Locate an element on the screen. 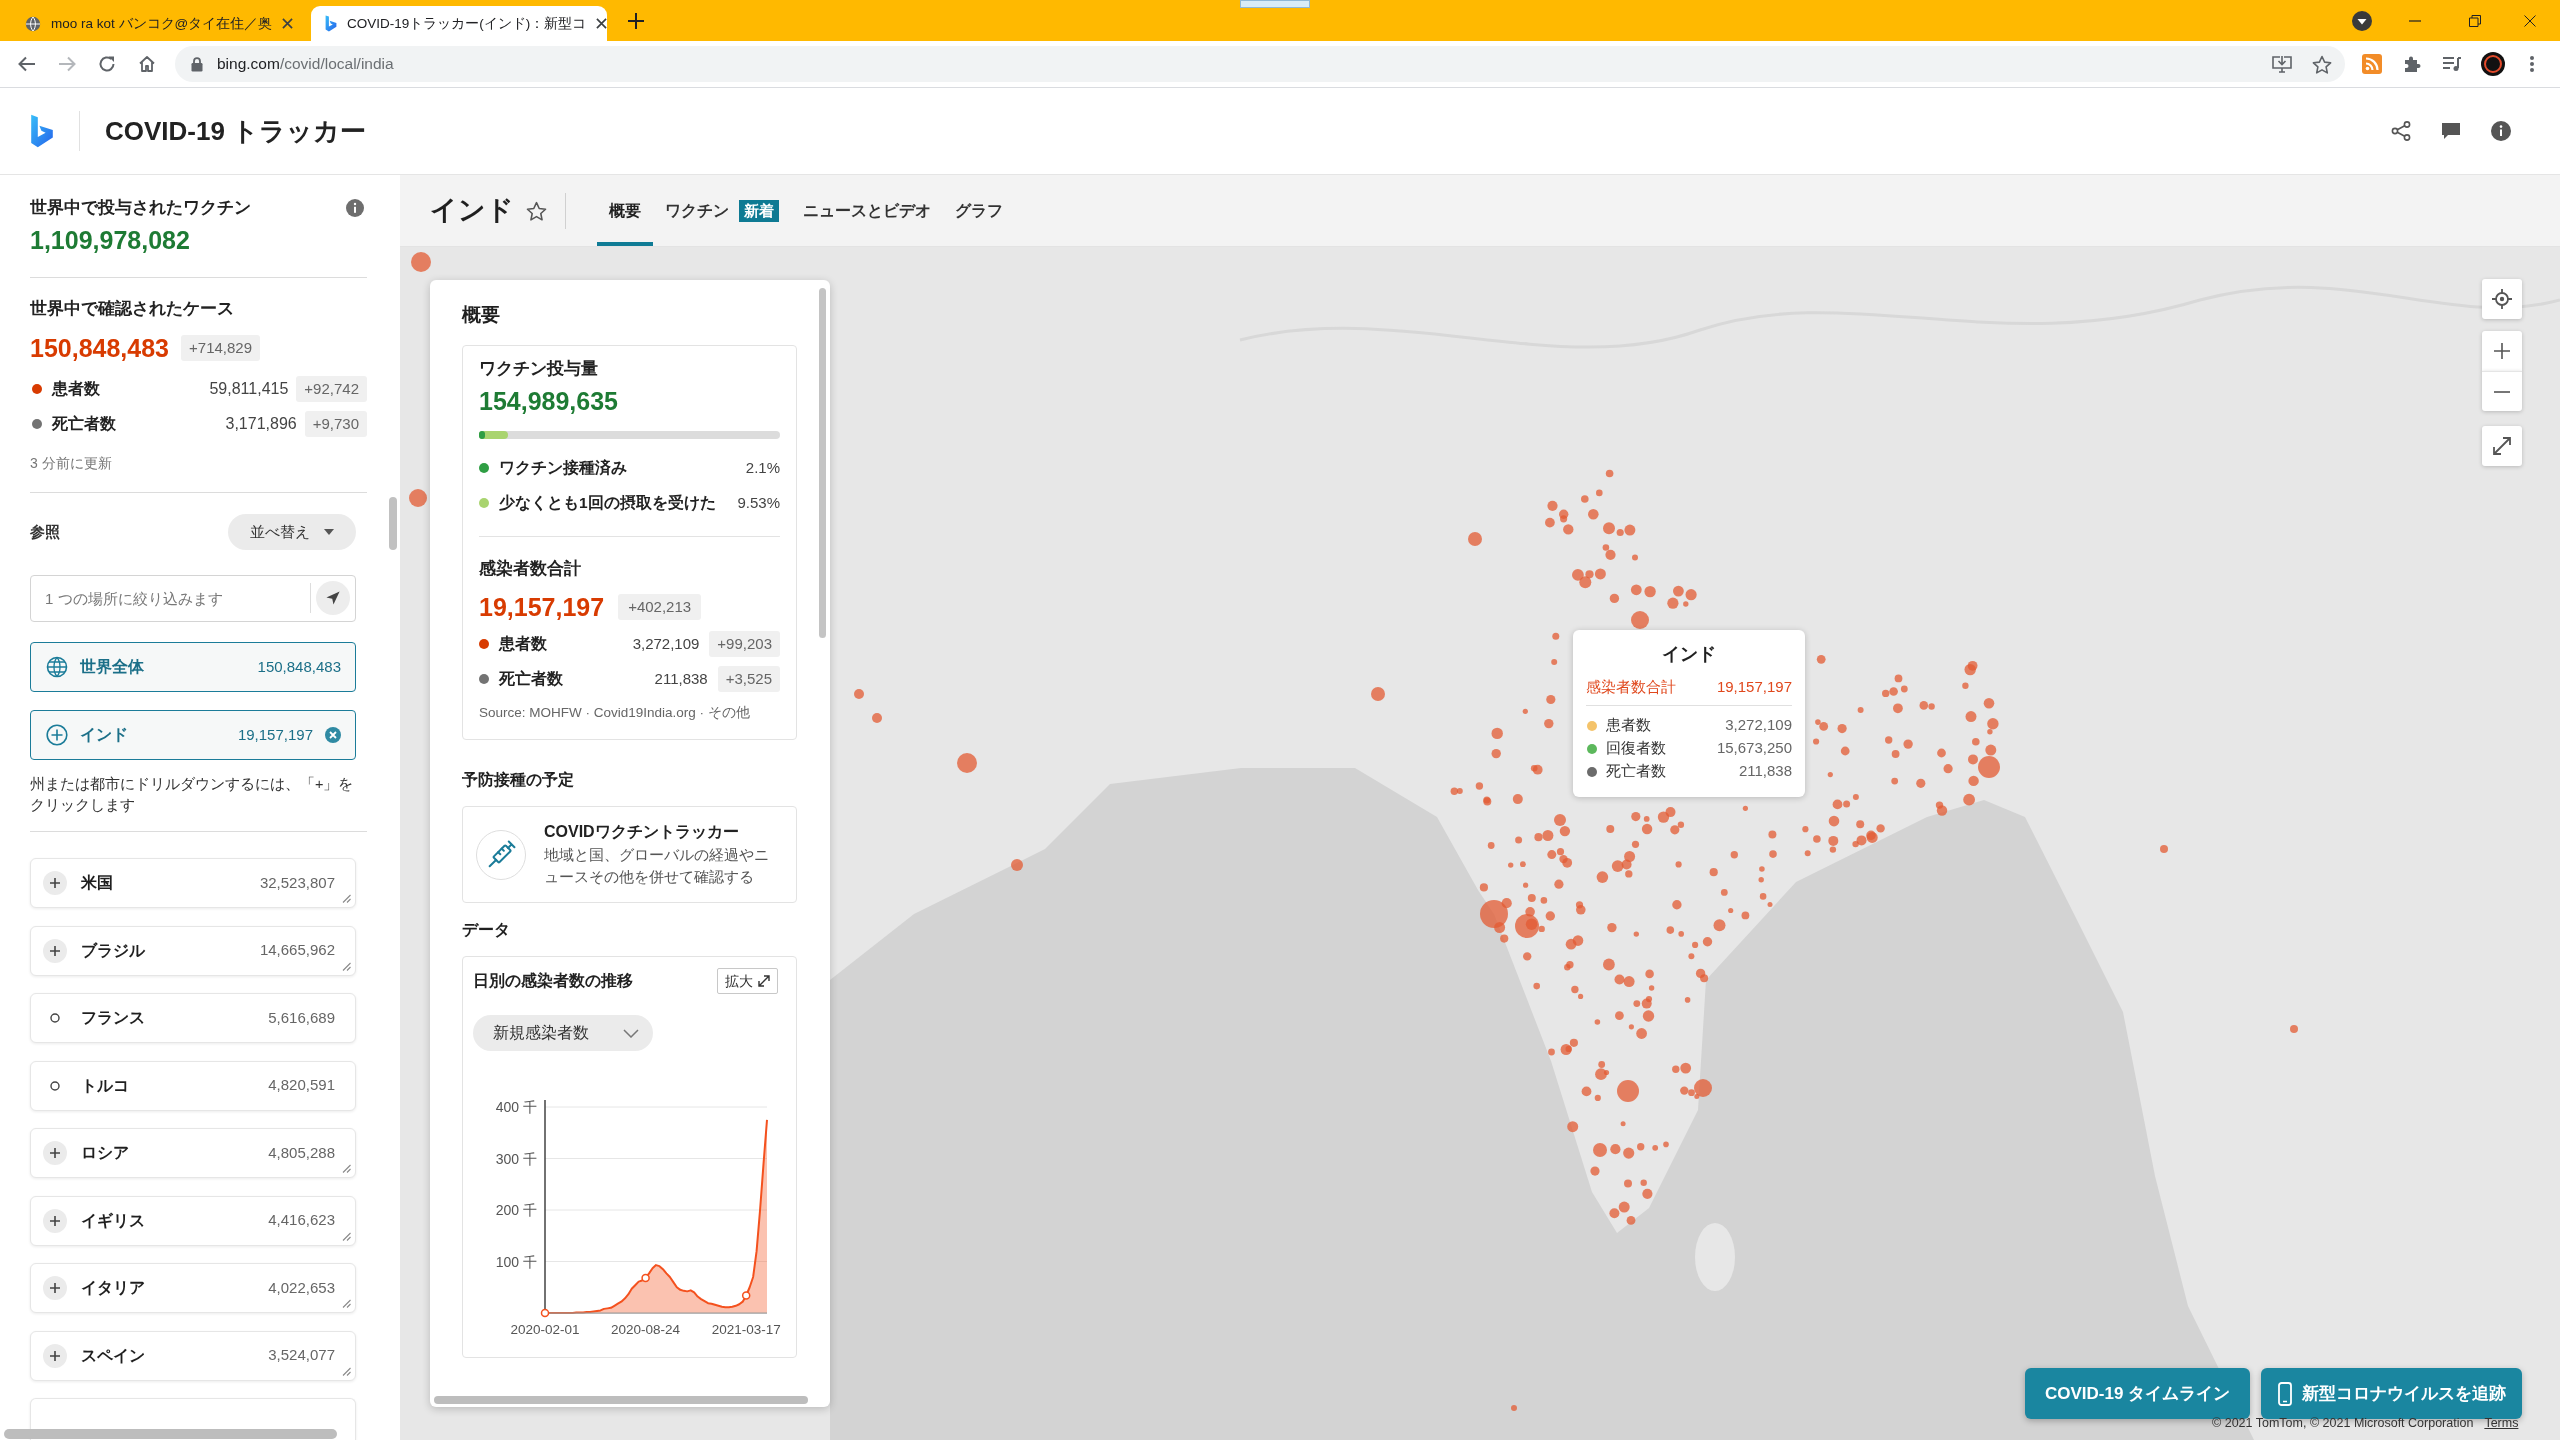  share-icon is located at coordinates (2401, 131).